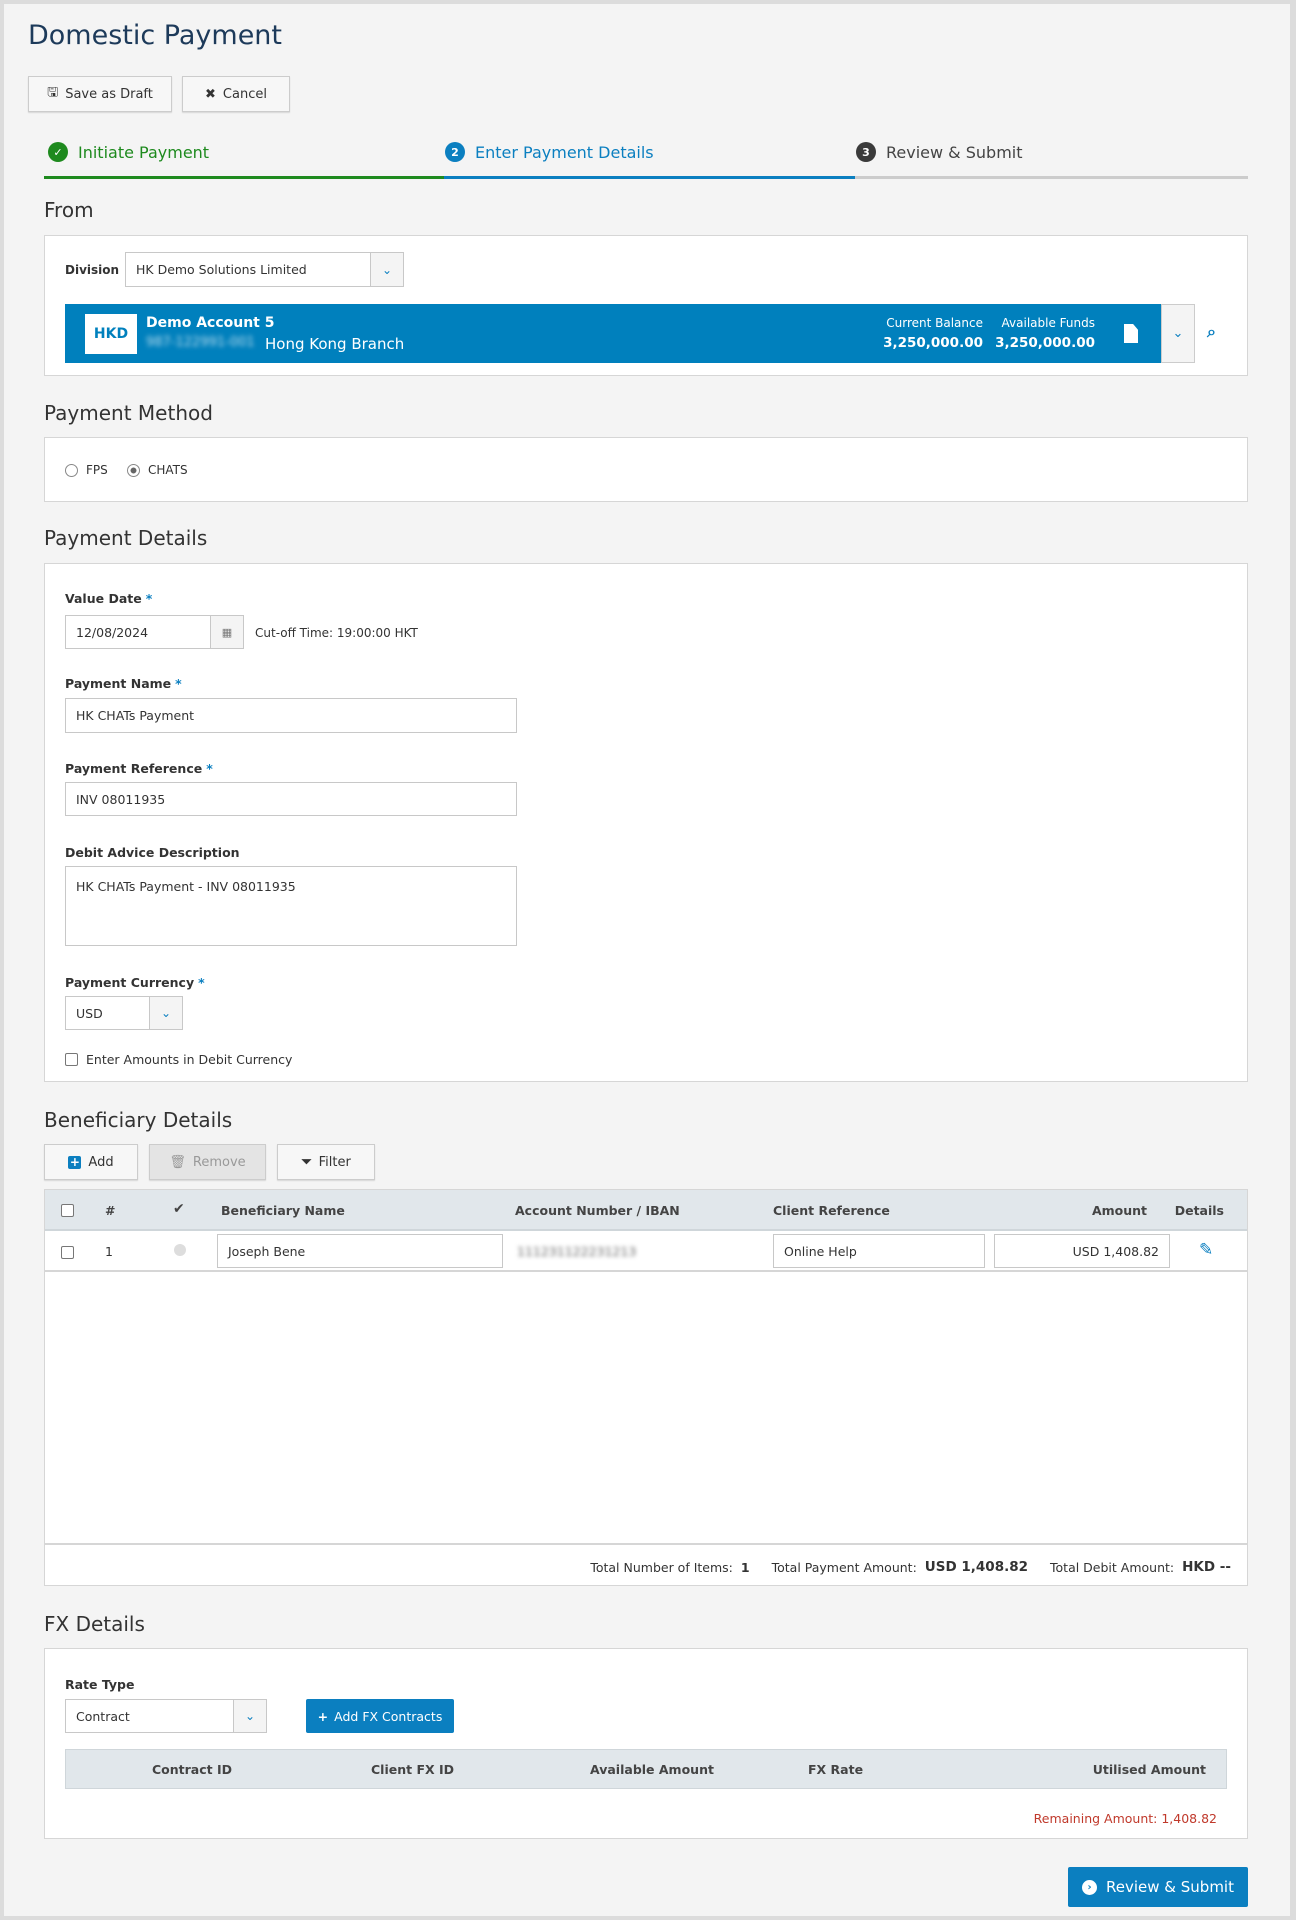 The width and height of the screenshot is (1296, 1920). I want to click on save-draft-label: Save as Draft, so click(109, 94).